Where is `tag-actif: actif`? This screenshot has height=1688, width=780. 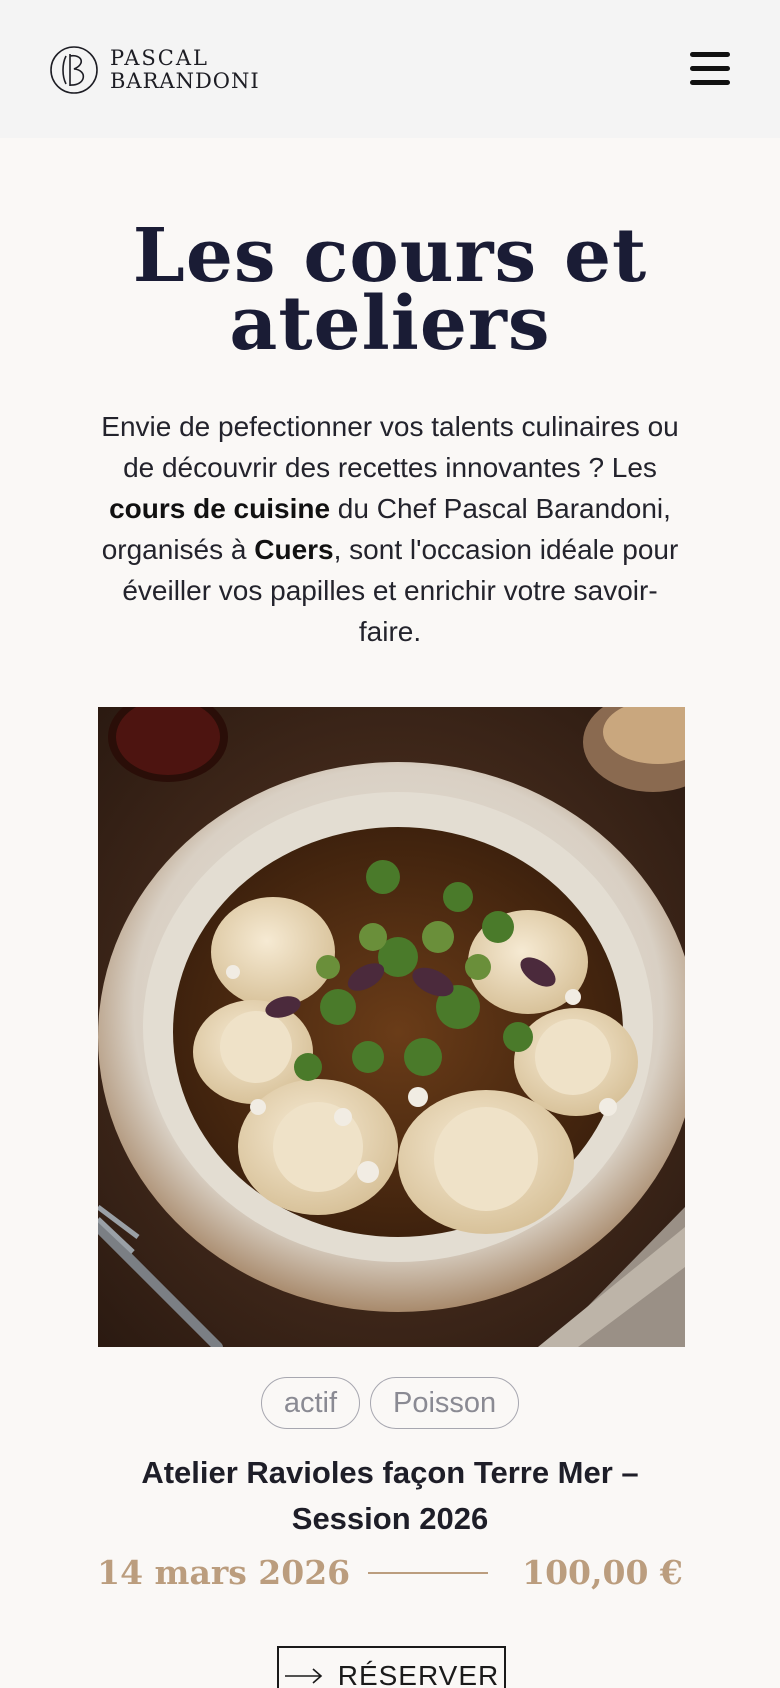
tag-actif: actif is located at coordinates (310, 1403).